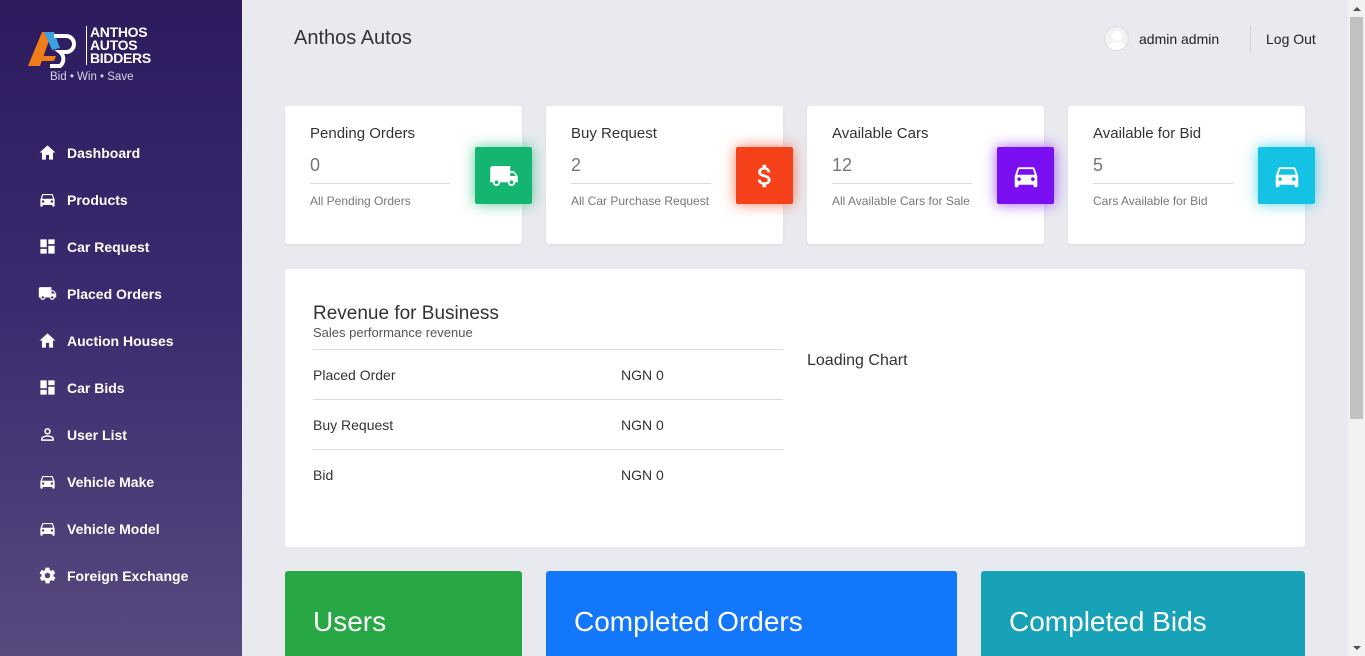 This screenshot has height=656, width=1365. What do you see at coordinates (1250, 39) in the screenshot?
I see `header-divider` at bounding box center [1250, 39].